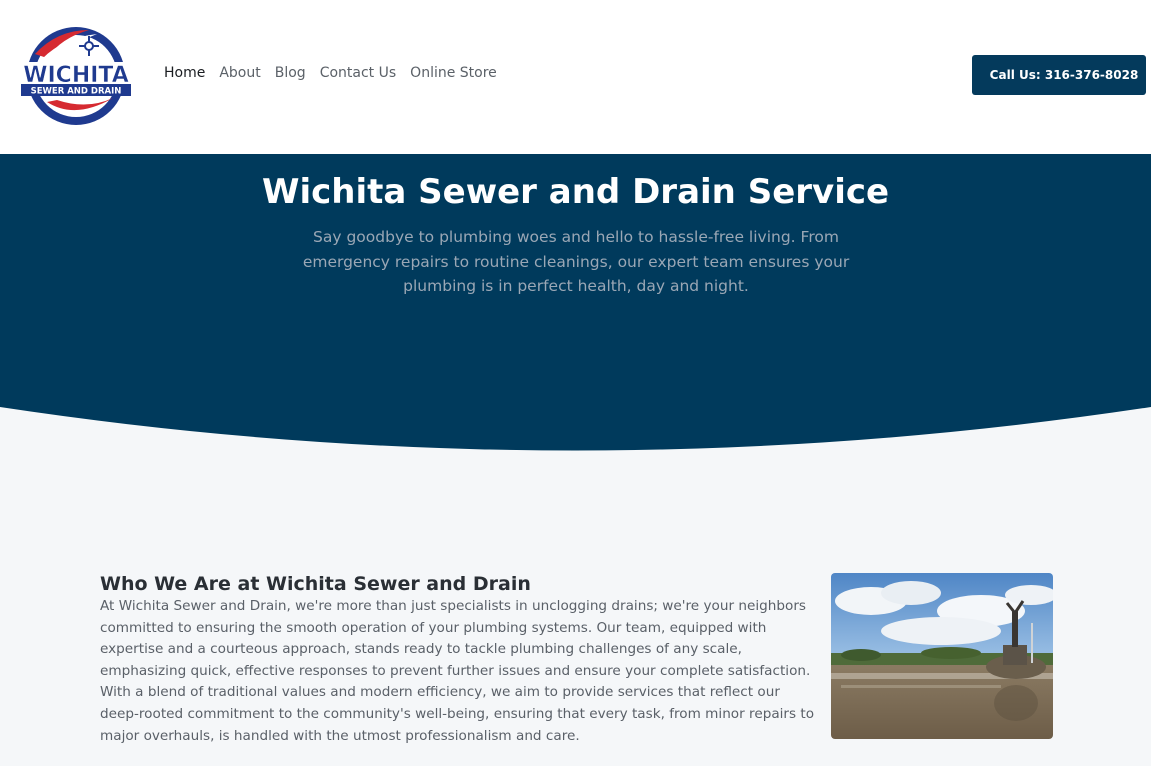 This screenshot has width=1151, height=766. I want to click on company-logo: WICHITA SEWER AND DRAIN, so click(76, 76).